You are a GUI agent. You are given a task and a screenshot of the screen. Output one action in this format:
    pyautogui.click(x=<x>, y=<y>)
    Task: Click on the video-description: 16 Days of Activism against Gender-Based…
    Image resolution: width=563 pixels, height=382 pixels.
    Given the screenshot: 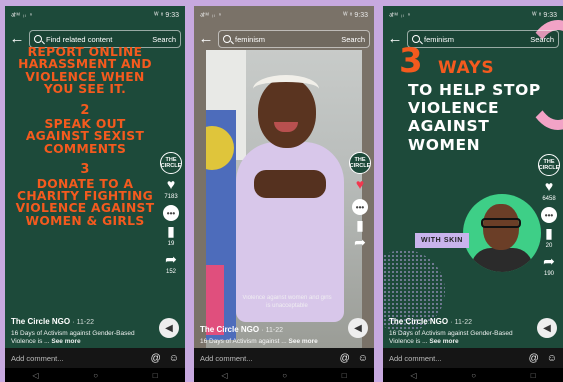 What is the action you would take?
    pyautogui.click(x=81, y=338)
    